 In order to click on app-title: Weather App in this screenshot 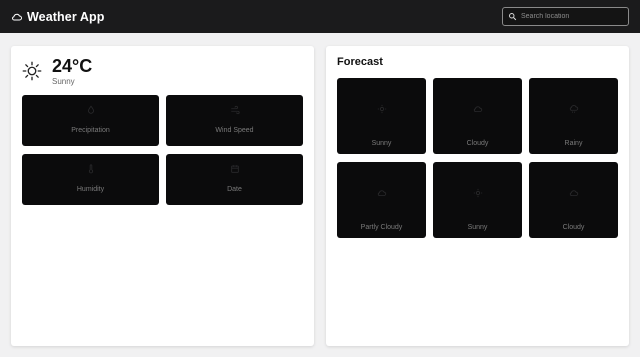, I will do `click(66, 16)`.